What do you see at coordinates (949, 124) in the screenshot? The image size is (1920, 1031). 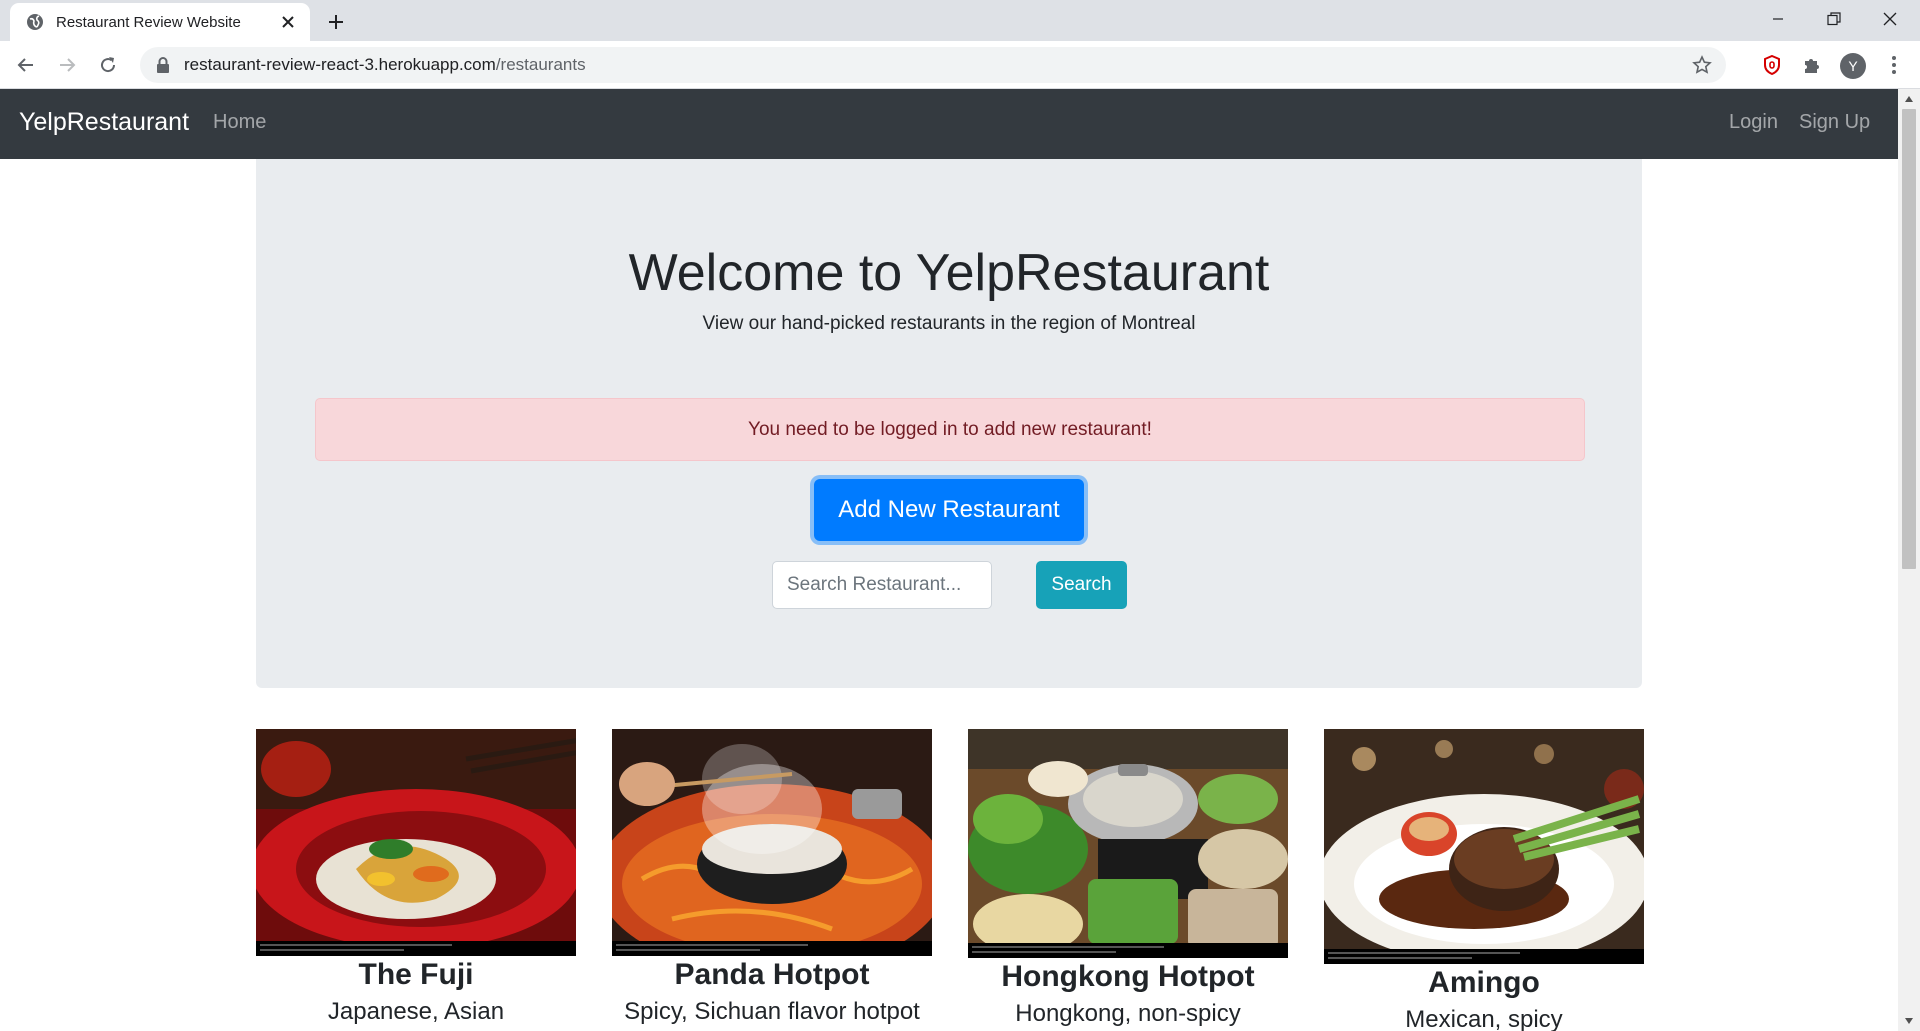 I see `site-navbar: YelpRestaurant Home Login Sign Up` at bounding box center [949, 124].